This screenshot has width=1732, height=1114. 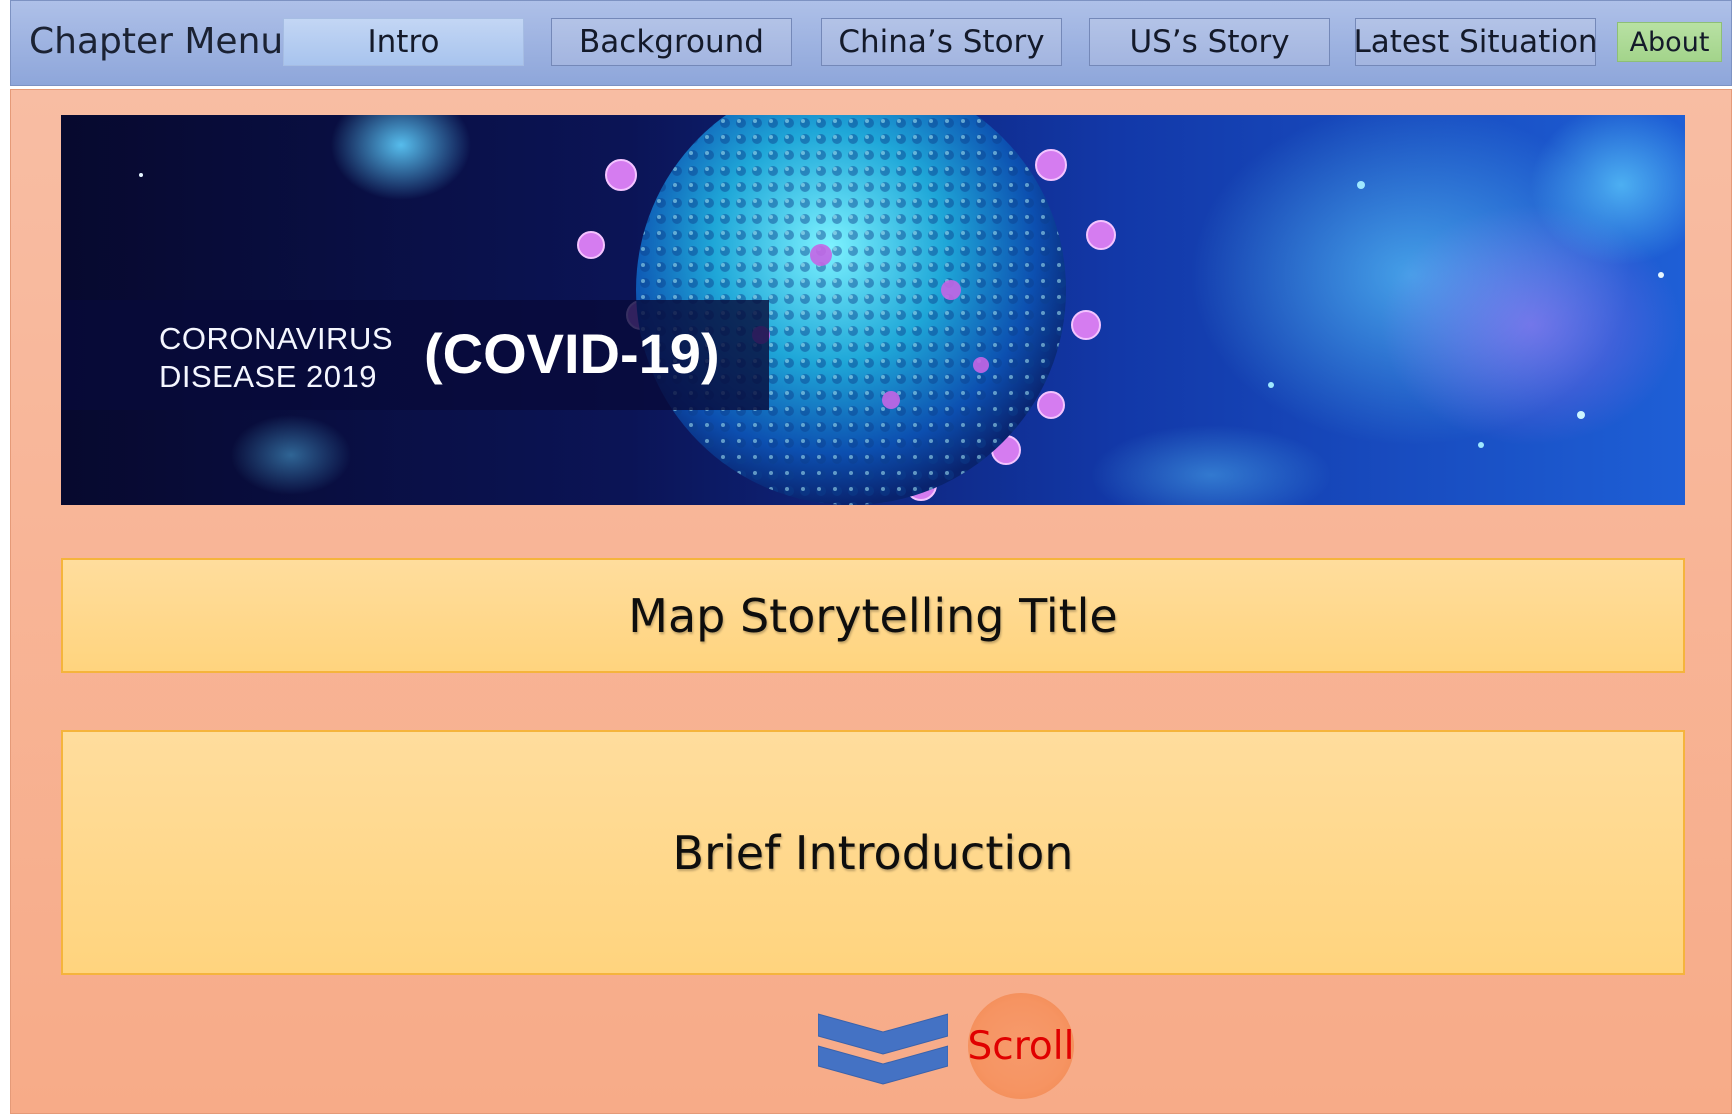 I want to click on brief-introduction-text: Brief Introduction, so click(x=873, y=852).